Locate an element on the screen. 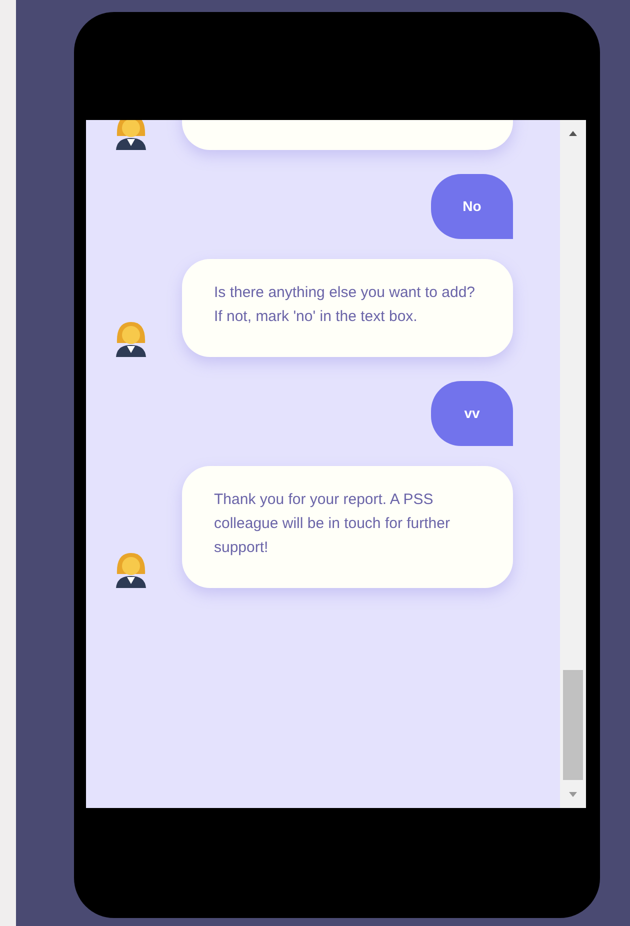  message-bubble: Is there anything else you want to add? If not, mark 'no' in the text box. is located at coordinates (347, 308).